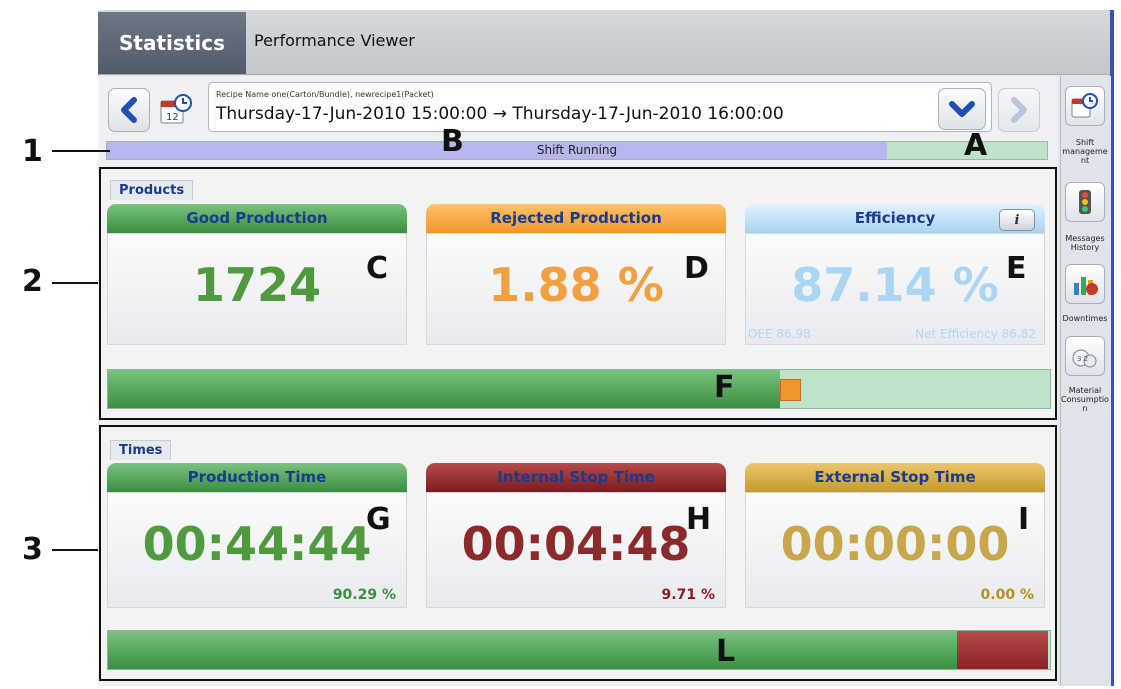 The image size is (1121, 689). I want to click on annotation-i: I, so click(1024, 519).